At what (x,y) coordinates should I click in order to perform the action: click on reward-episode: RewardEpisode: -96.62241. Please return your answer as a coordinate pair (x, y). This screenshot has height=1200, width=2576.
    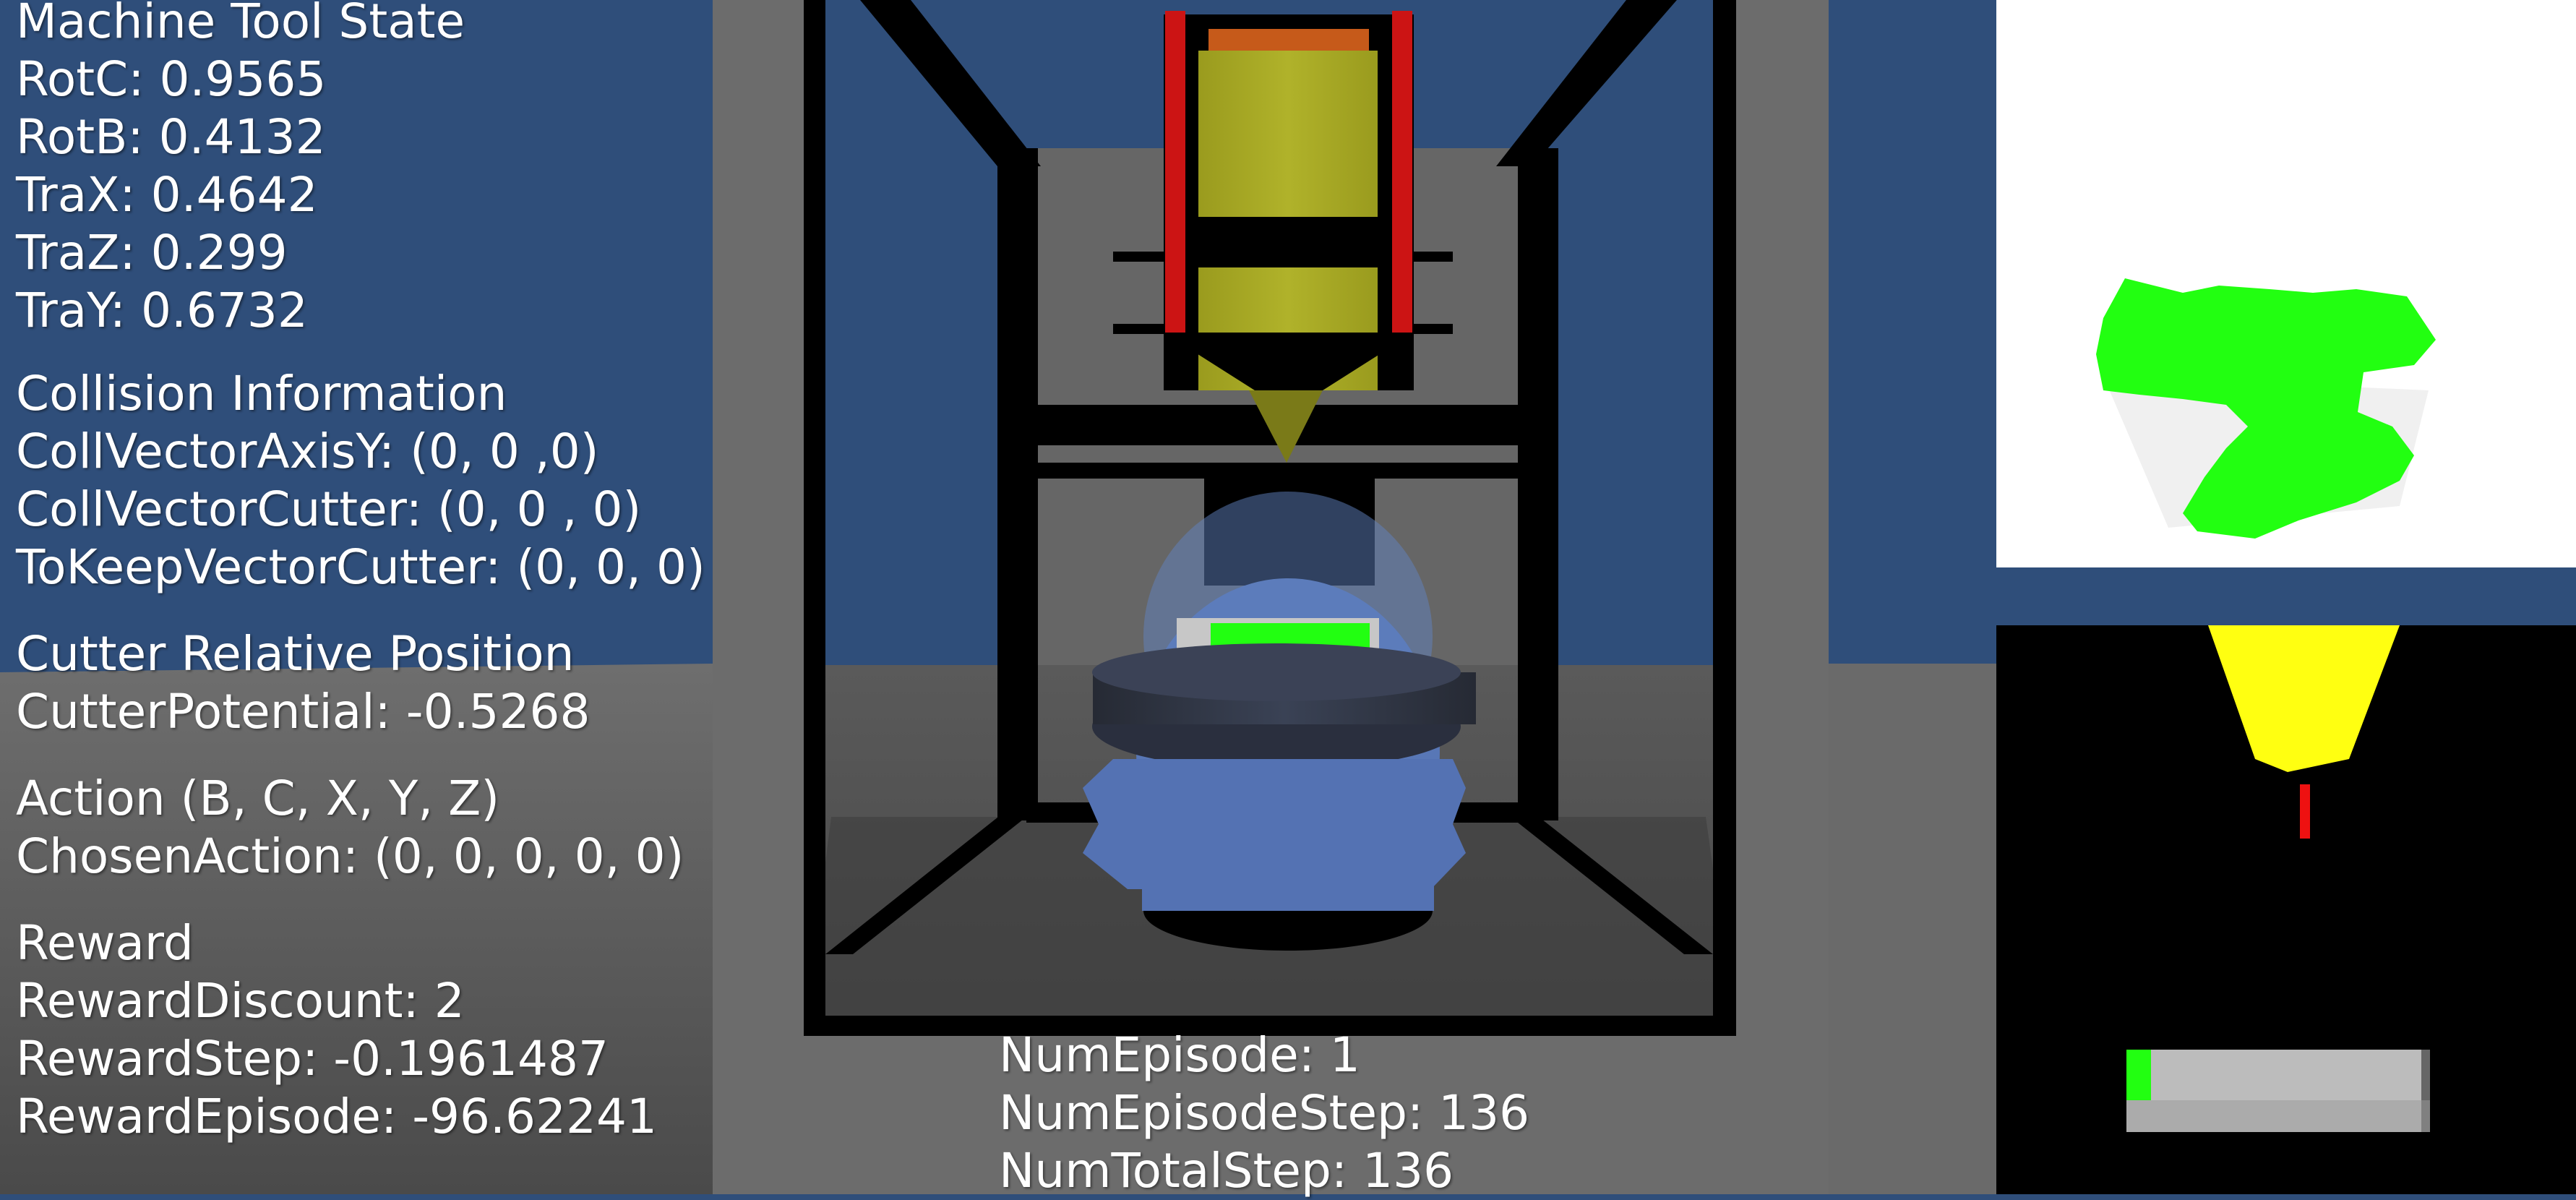
    Looking at the image, I should click on (337, 1116).